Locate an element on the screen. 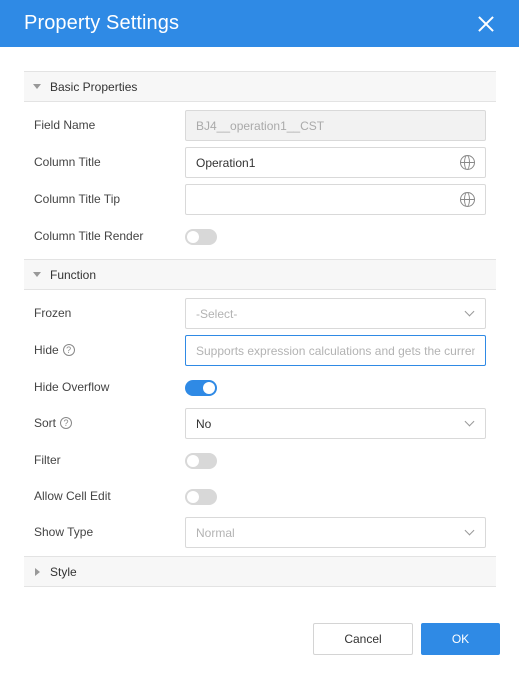 This screenshot has width=519, height=677. column-title-render-toggle is located at coordinates (201, 237).